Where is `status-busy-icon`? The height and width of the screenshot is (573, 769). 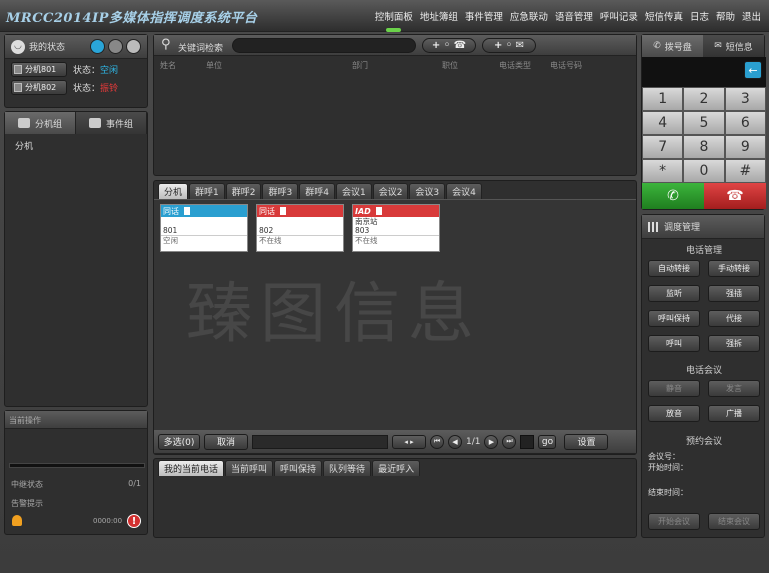 status-busy-icon is located at coordinates (115, 46).